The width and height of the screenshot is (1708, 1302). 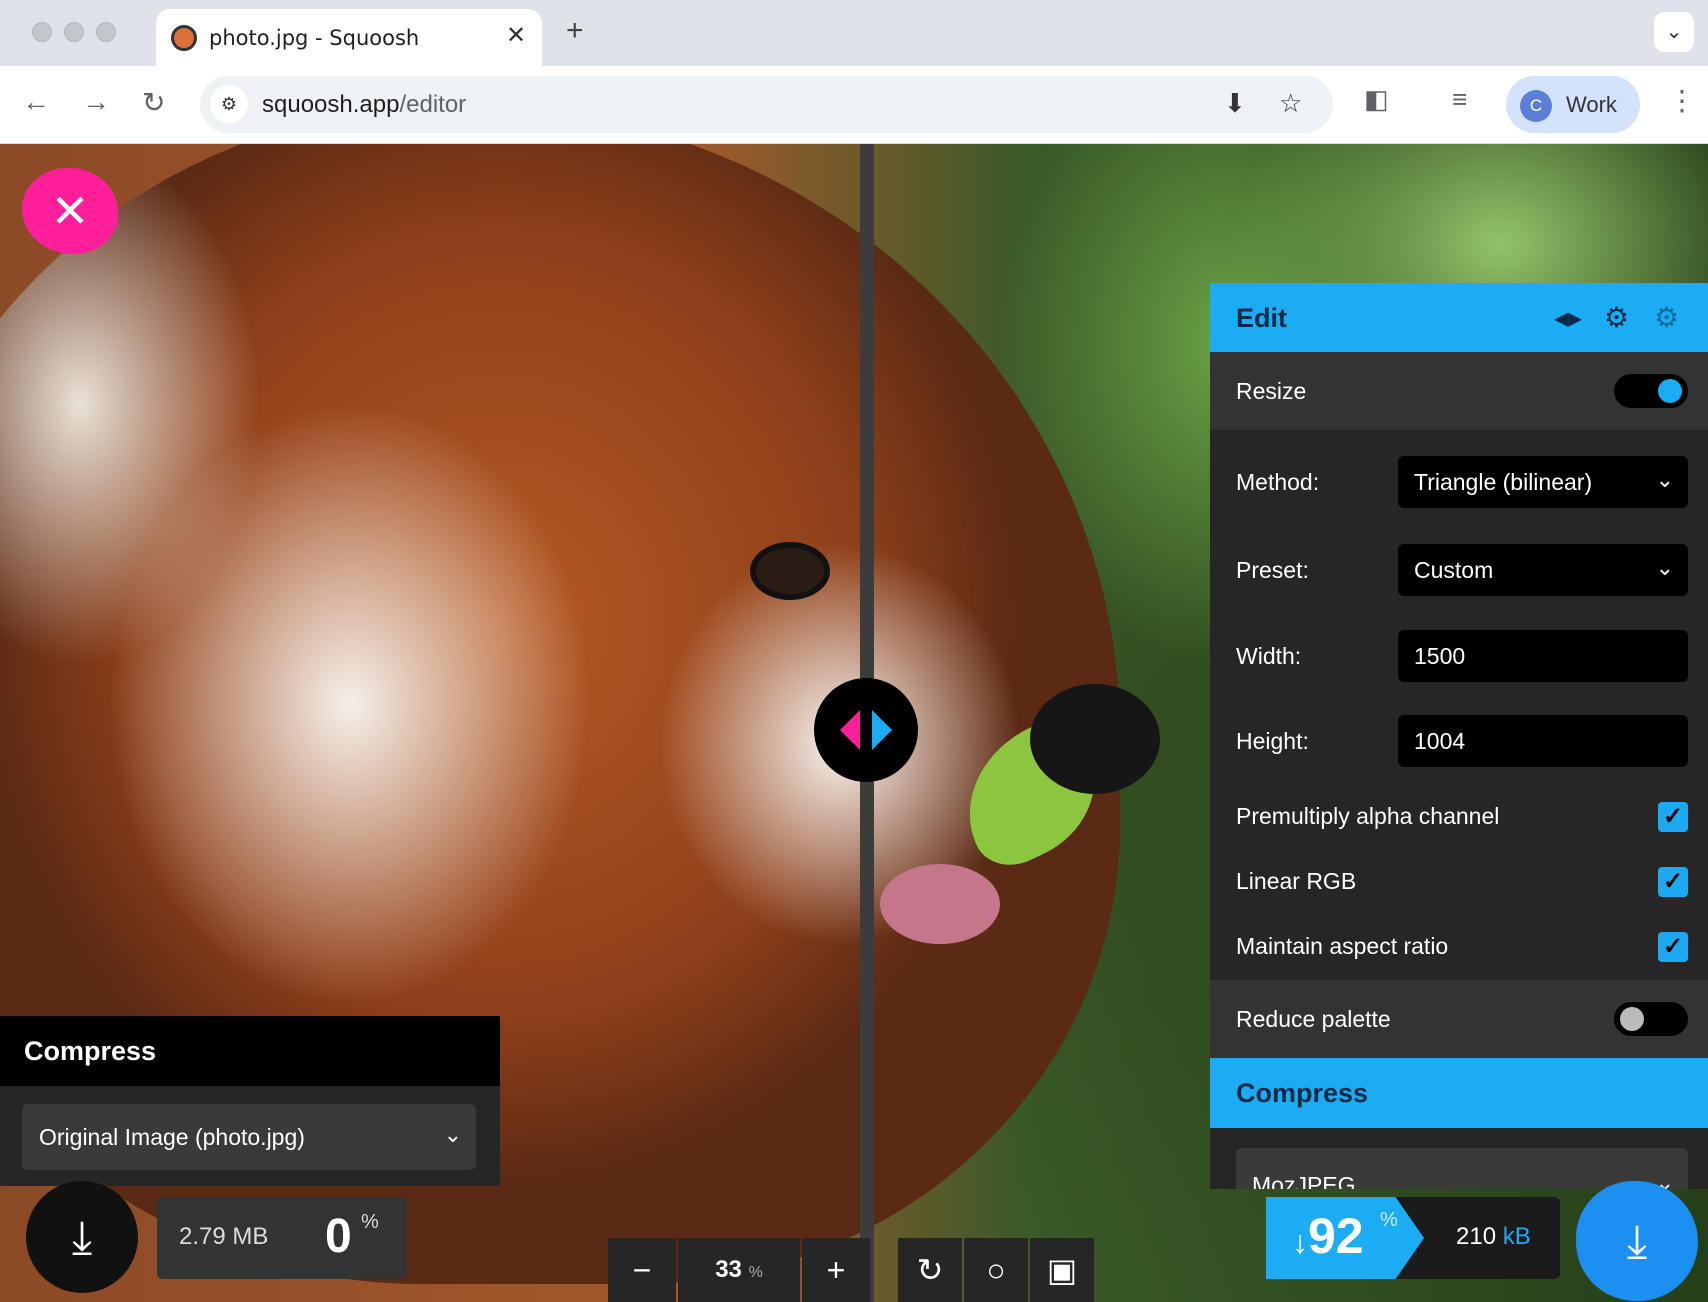 I want to click on resize-toggle, so click(x=1651, y=391).